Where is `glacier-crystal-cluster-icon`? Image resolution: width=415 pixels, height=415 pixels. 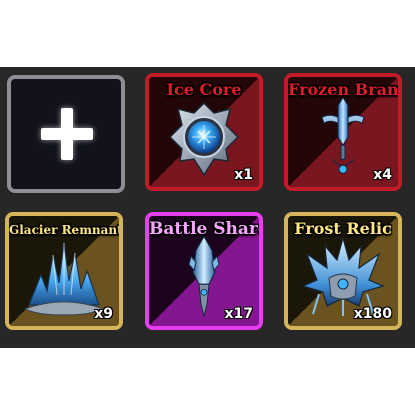 glacier-crystal-cluster-icon is located at coordinates (64, 279).